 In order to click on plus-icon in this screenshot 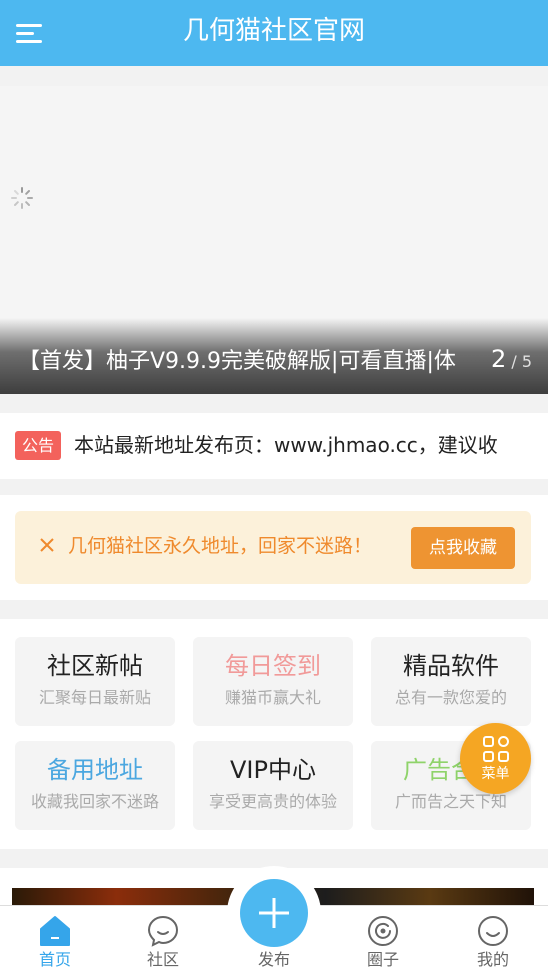, I will do `click(274, 913)`.